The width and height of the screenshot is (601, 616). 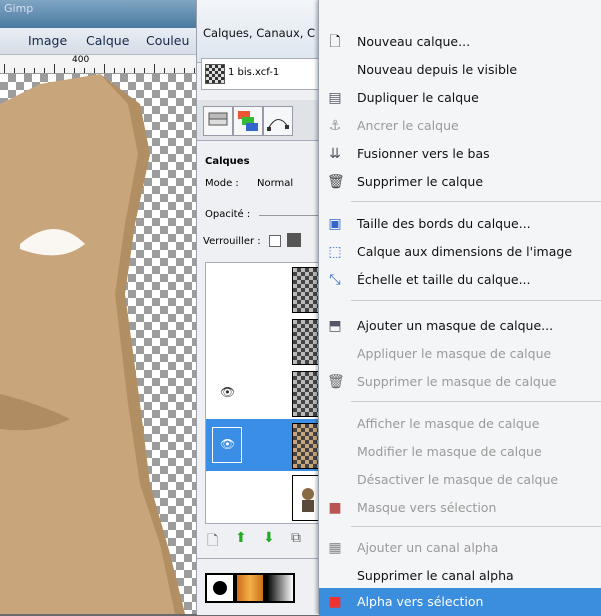 What do you see at coordinates (218, 121) in the screenshot?
I see `tab-layers-icon` at bounding box center [218, 121].